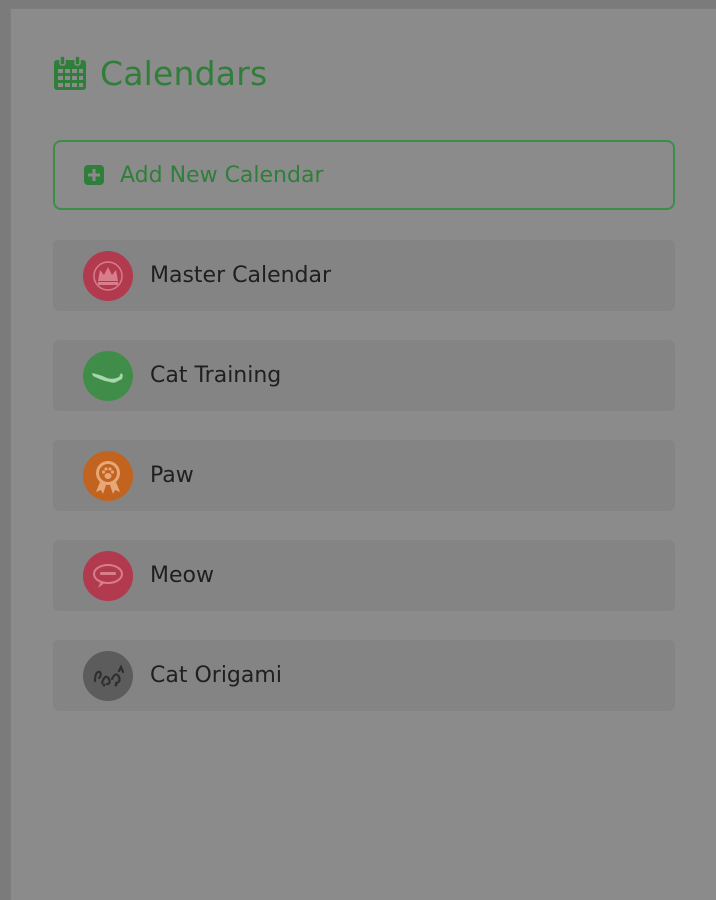 The height and width of the screenshot is (900, 716). Describe the element at coordinates (364, 175) in the screenshot. I see `add-new-calendar-button: Add New Calendar` at that location.